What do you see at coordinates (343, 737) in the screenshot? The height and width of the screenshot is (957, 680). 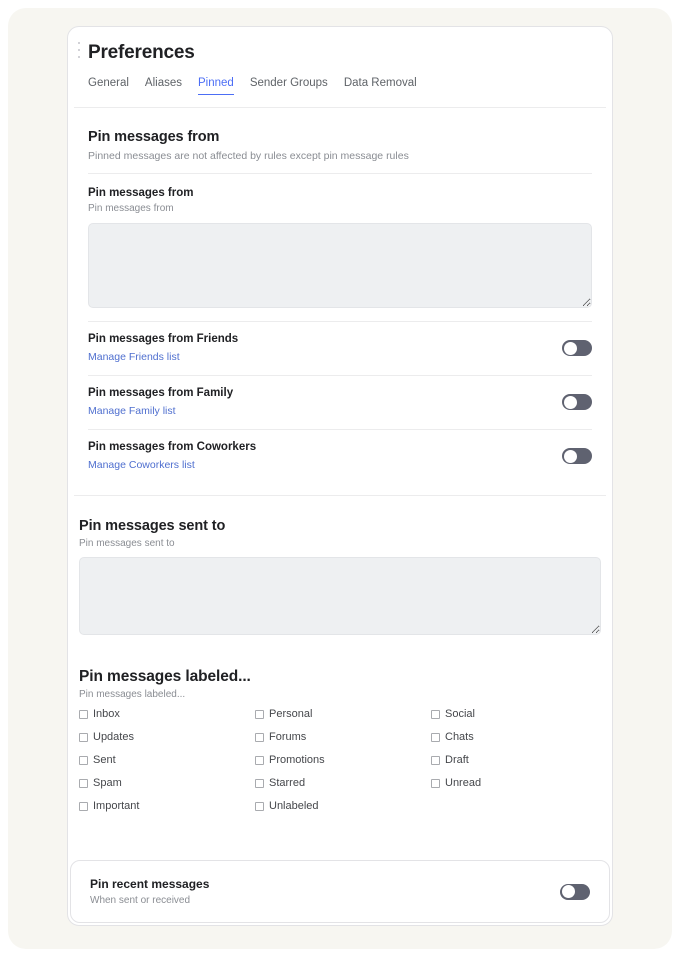 I see `checkbox-item-forums: Forums` at bounding box center [343, 737].